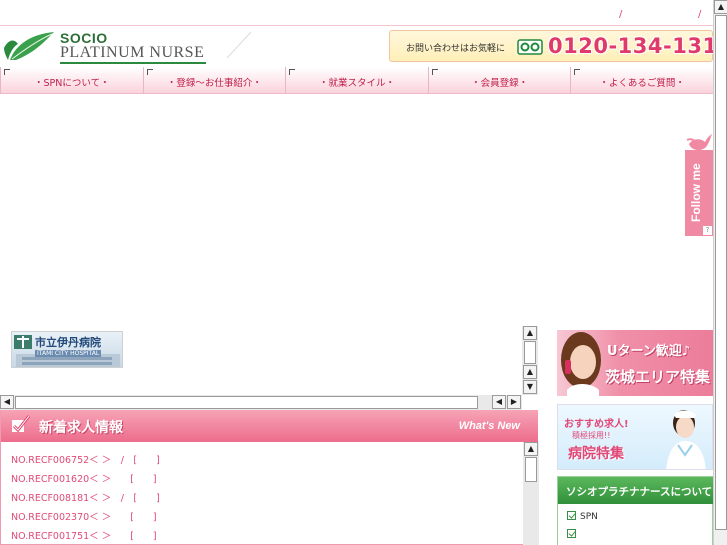  I want to click on job-list-item: NO.RECF002370＜ ＞ [ ], so click(261, 518).